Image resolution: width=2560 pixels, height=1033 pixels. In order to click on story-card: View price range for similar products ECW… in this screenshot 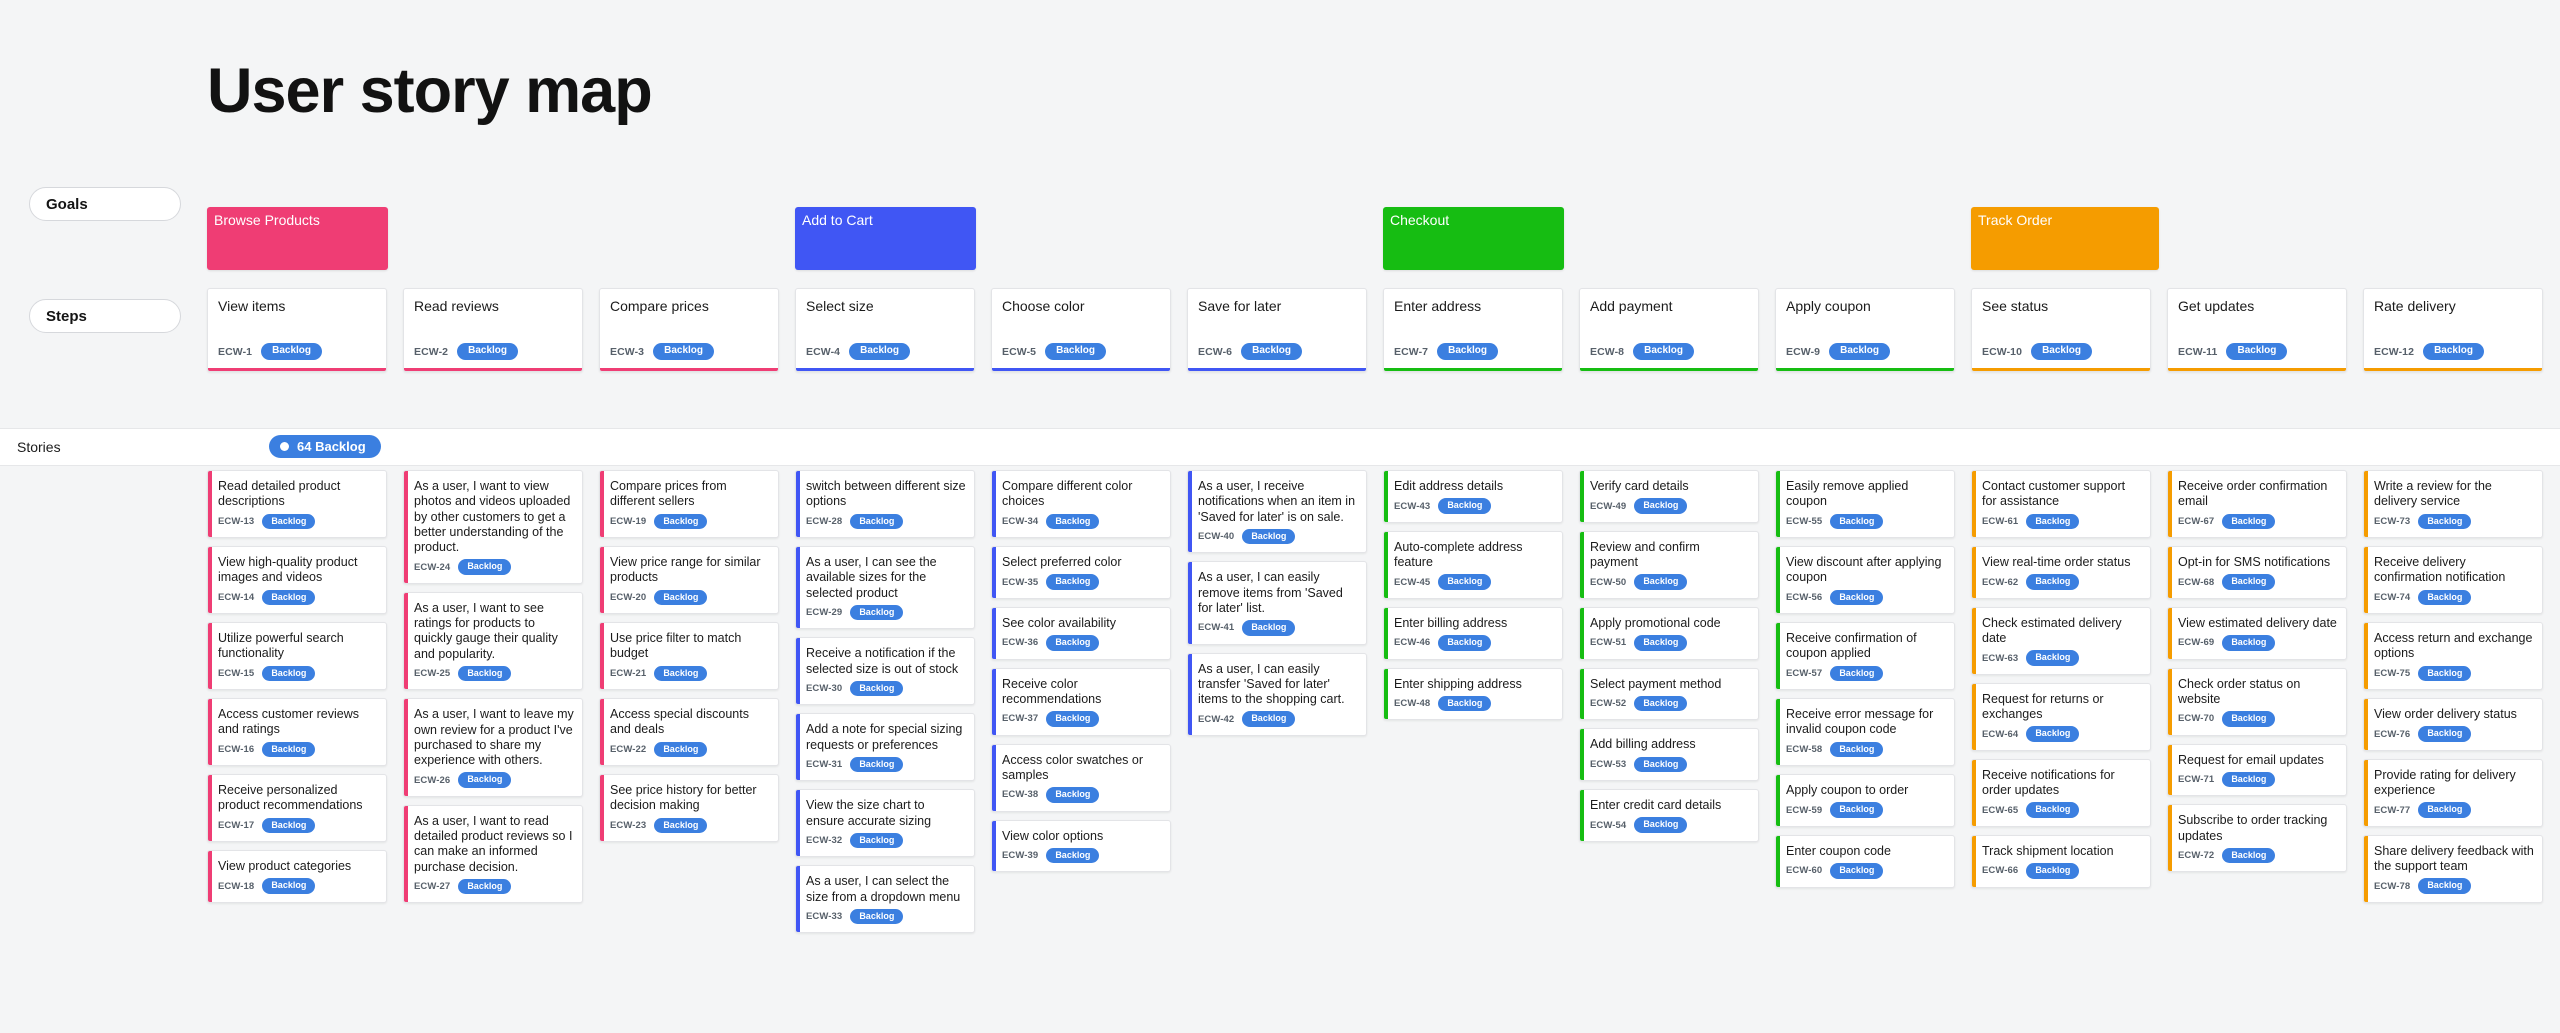, I will do `click(689, 580)`.